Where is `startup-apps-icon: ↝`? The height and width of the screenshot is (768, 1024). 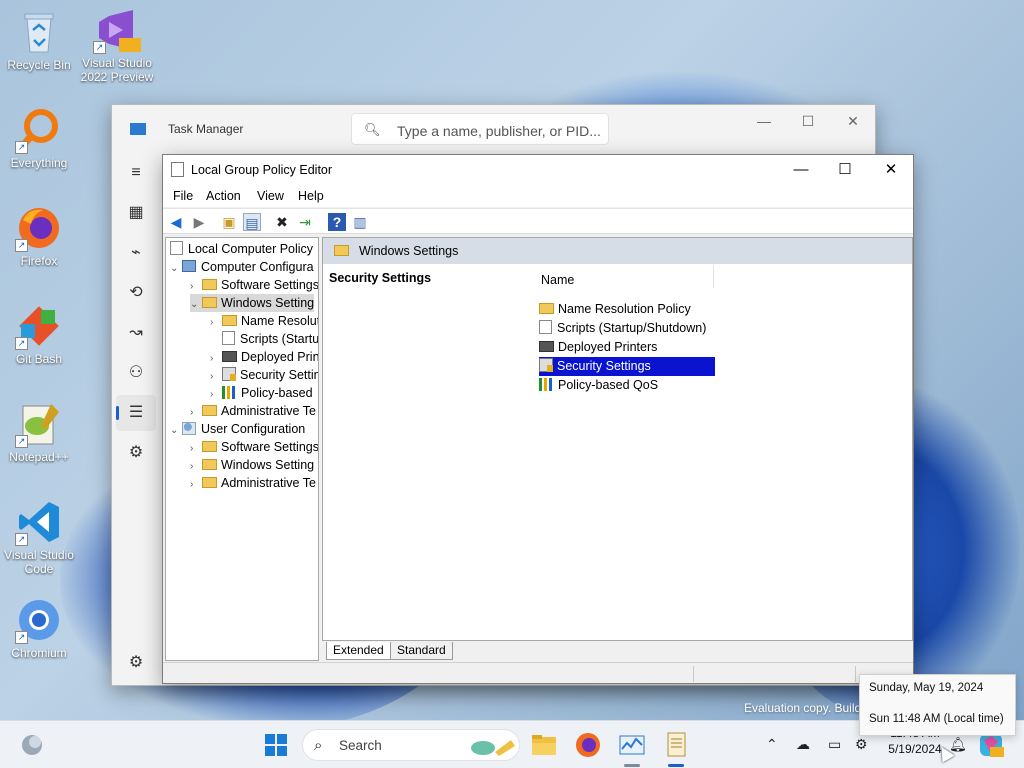 startup-apps-icon: ↝ is located at coordinates (136, 333).